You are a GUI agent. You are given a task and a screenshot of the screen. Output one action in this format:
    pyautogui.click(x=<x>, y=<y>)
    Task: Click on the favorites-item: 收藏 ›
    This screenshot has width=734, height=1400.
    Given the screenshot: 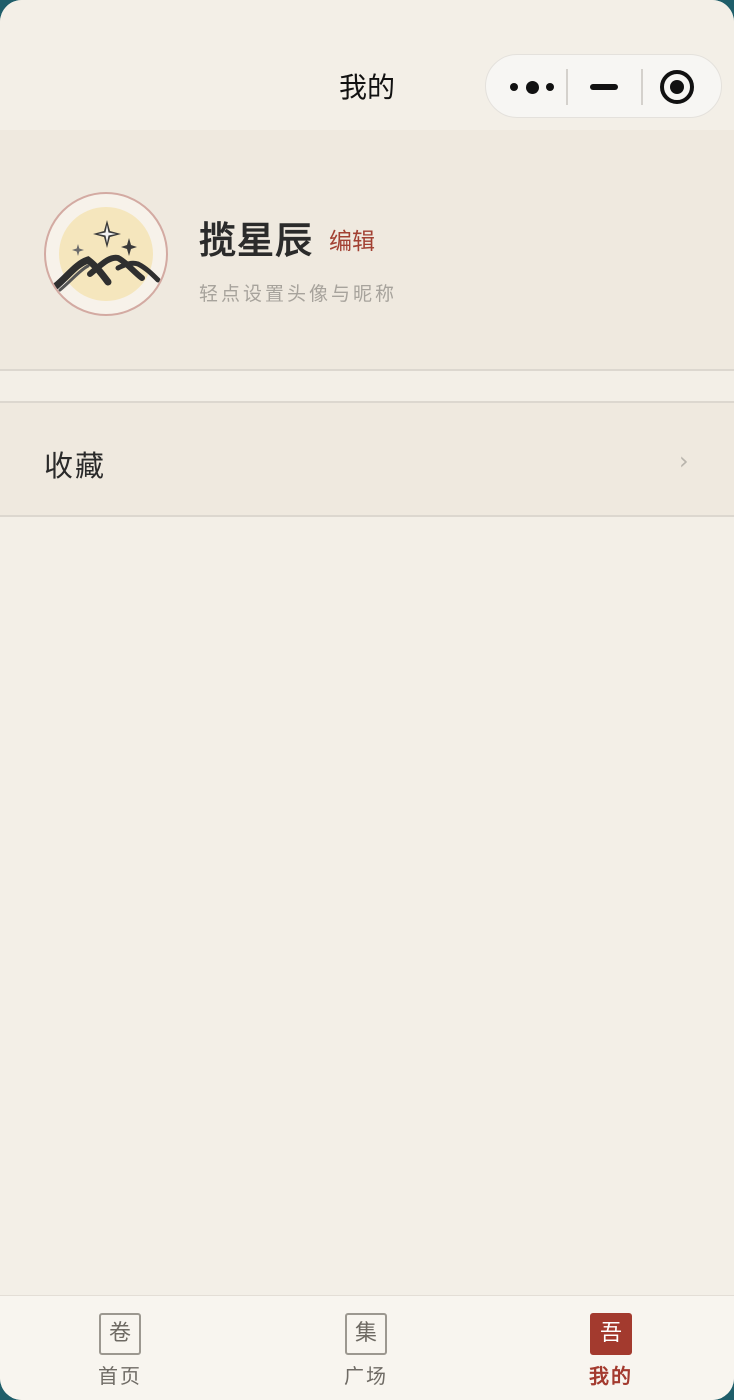 What is the action you would take?
    pyautogui.click(x=367, y=460)
    